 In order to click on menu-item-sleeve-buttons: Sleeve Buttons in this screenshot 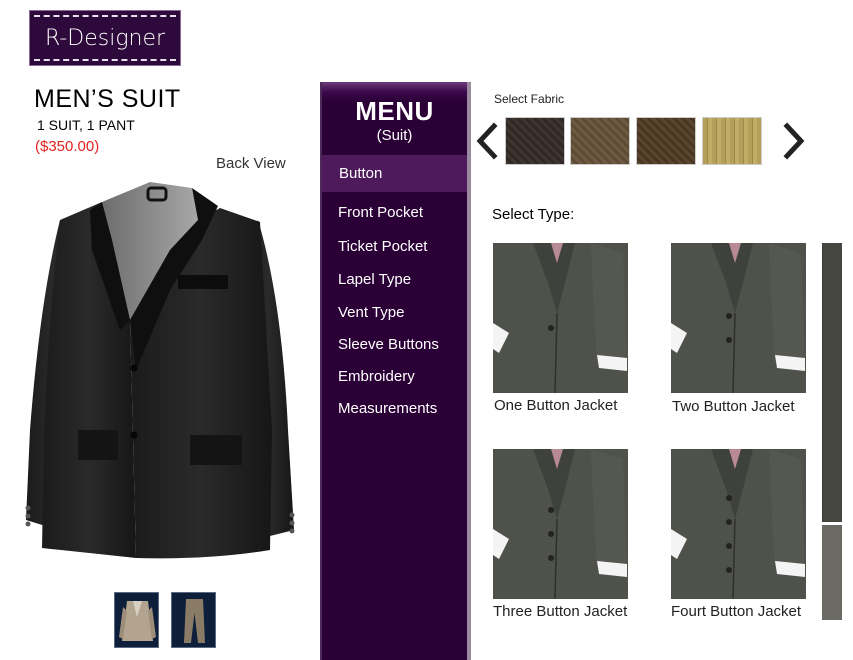, I will do `click(394, 345)`.